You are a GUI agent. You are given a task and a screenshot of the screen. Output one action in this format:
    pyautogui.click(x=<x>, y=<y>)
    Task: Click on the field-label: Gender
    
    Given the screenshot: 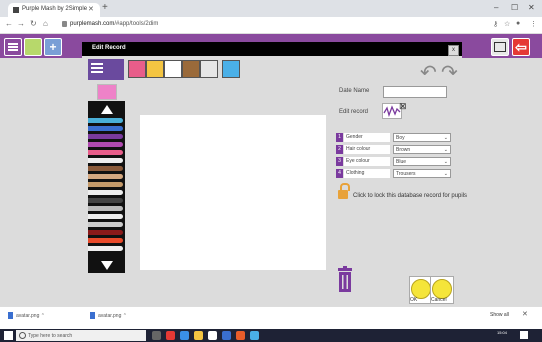 What is the action you would take?
    pyautogui.click(x=367, y=137)
    